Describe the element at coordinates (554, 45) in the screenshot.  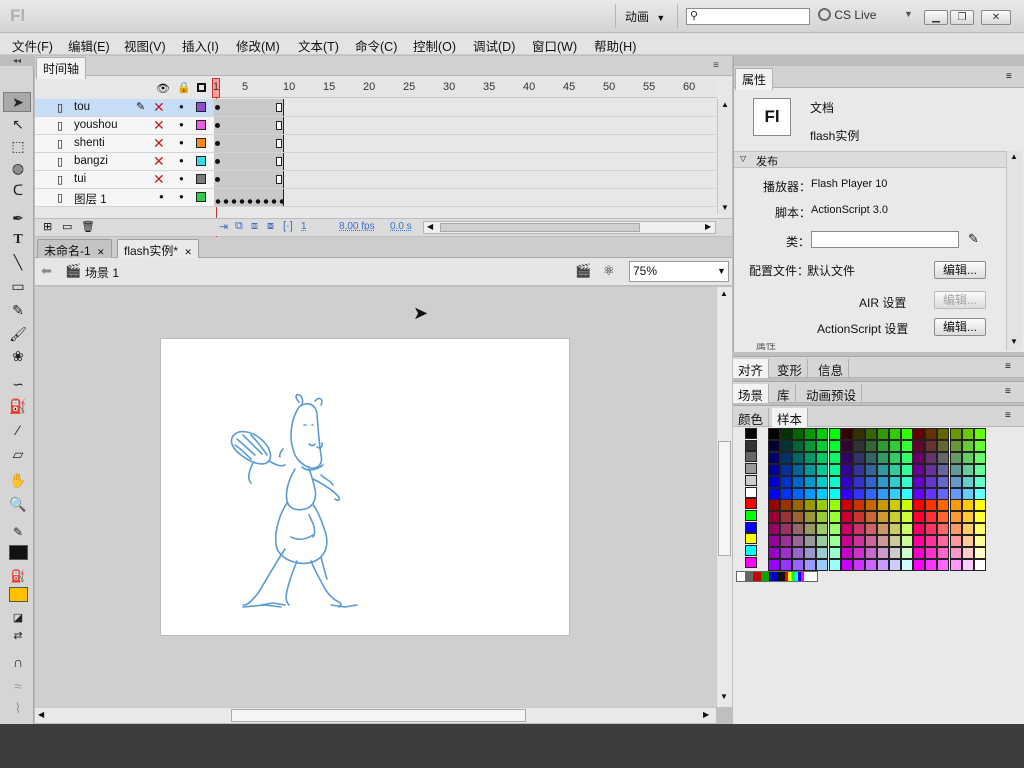
I see `menu-window: 窗口(W)` at that location.